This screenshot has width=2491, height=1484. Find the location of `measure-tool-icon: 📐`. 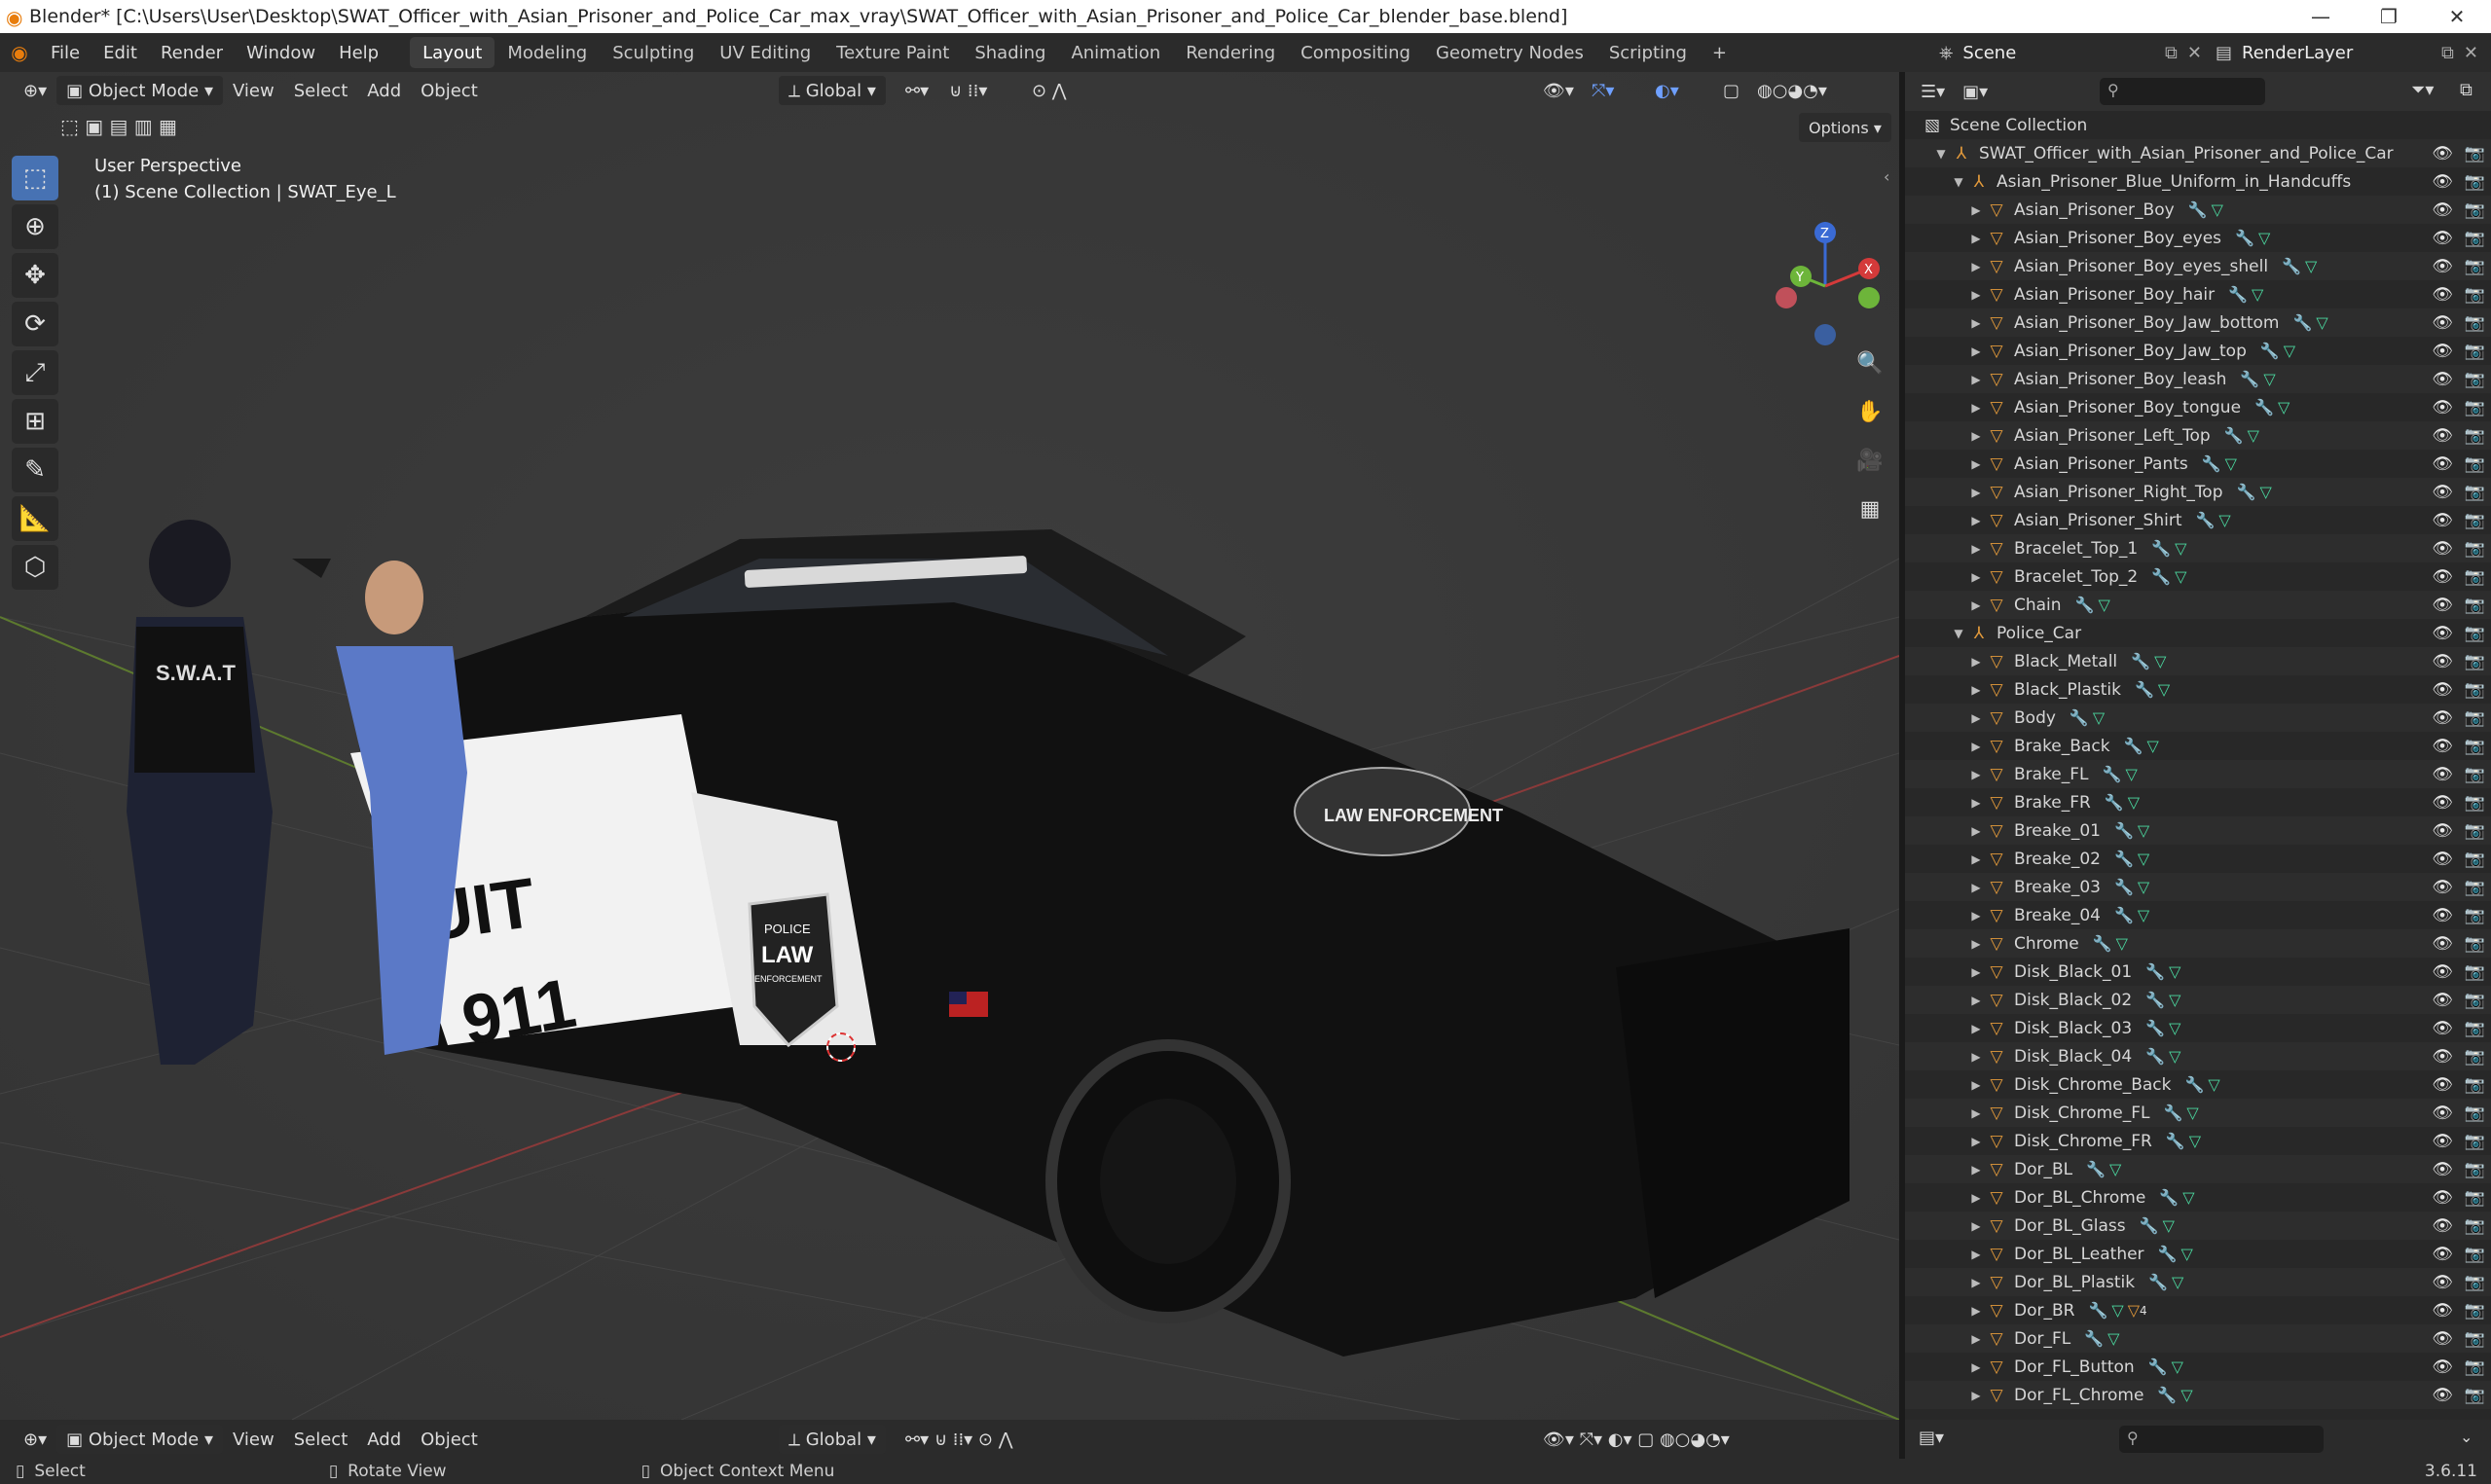

measure-tool-icon: 📐 is located at coordinates (35, 519).